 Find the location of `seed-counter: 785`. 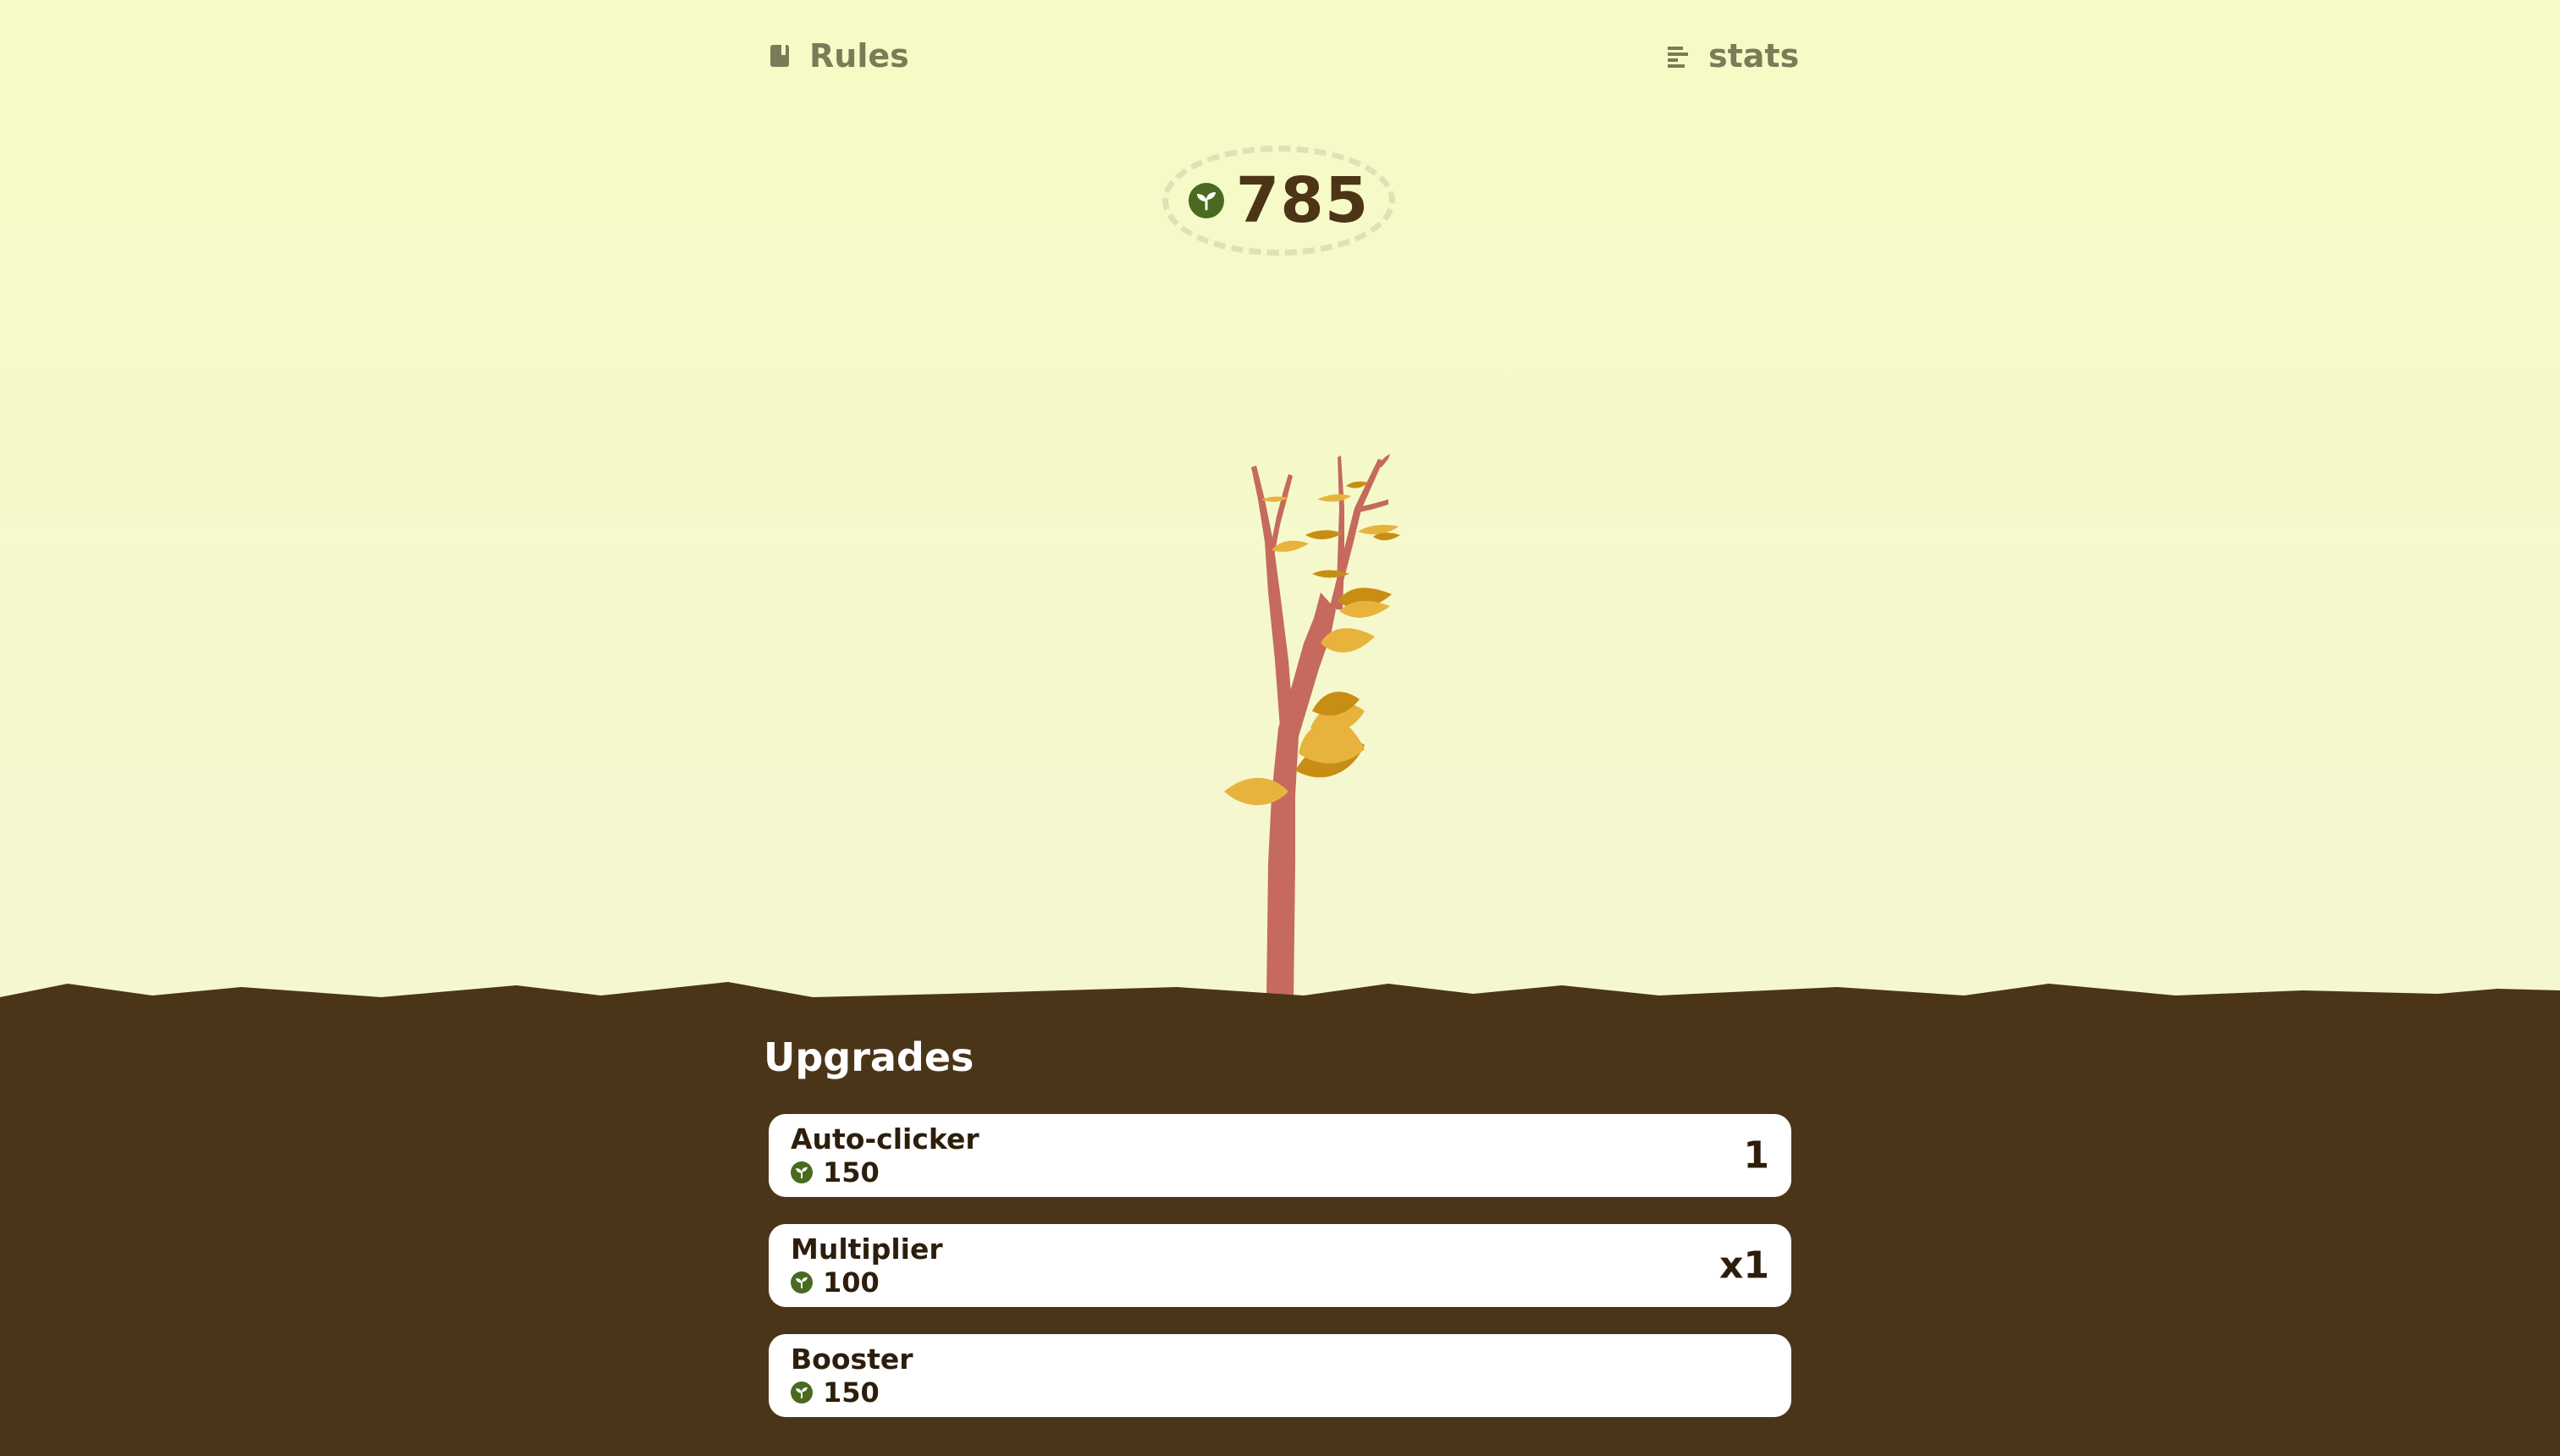

seed-counter: 785 is located at coordinates (1278, 201).